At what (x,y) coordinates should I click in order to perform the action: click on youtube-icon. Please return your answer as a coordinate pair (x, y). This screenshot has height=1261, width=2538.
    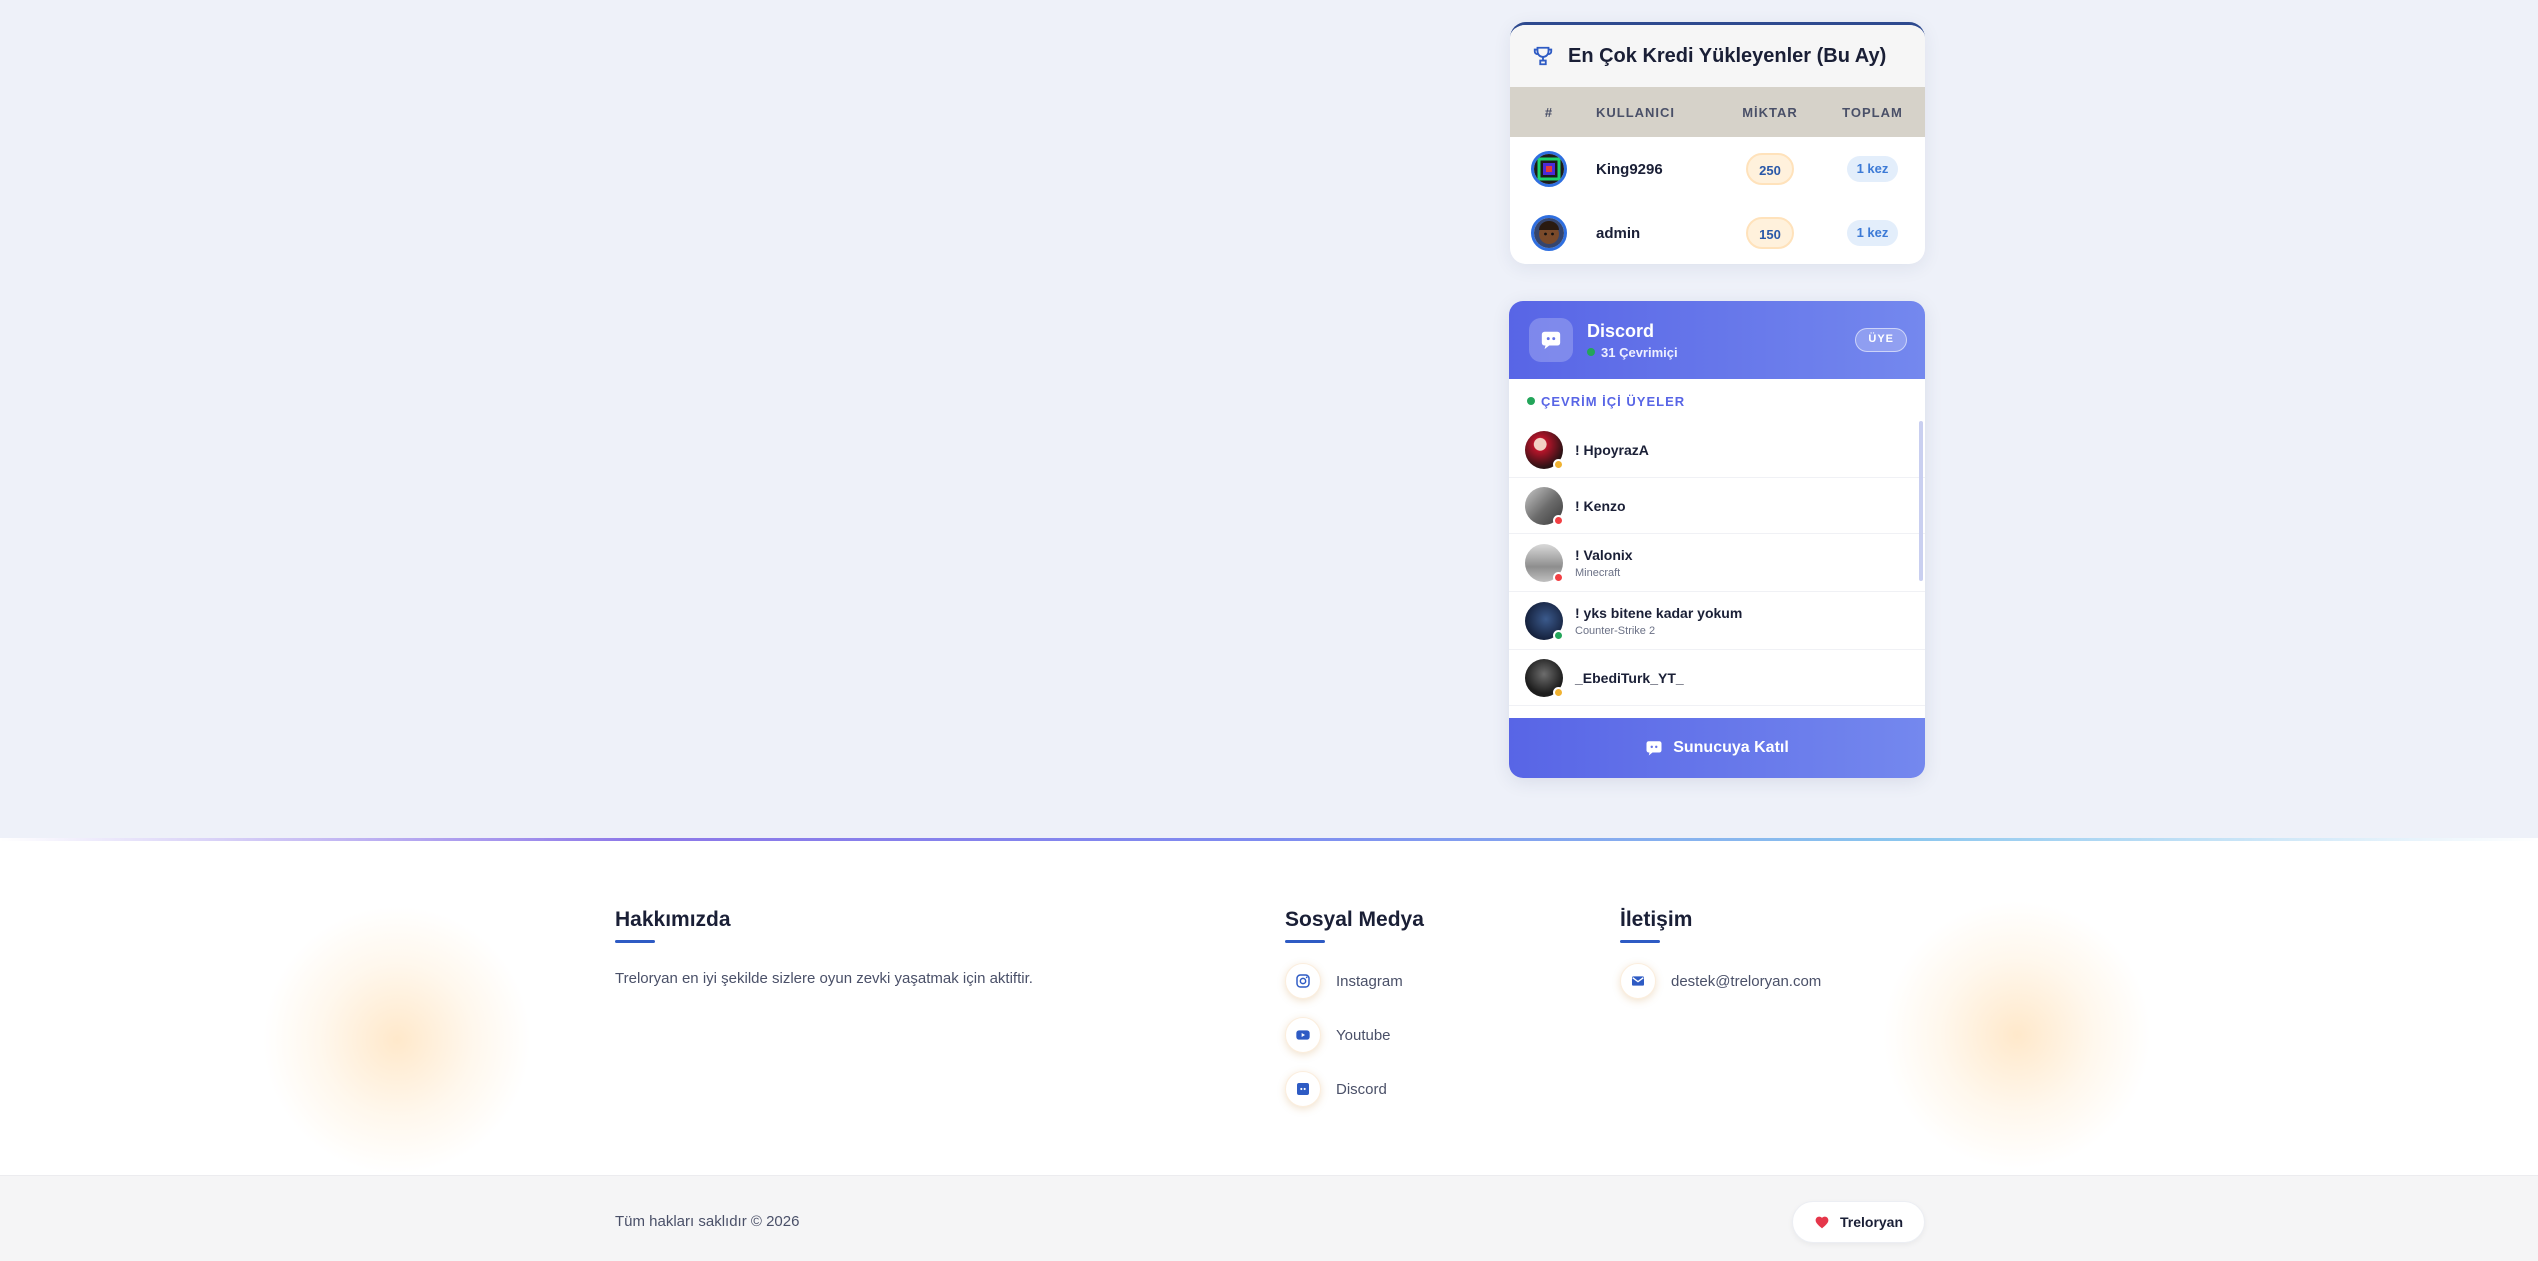
    Looking at the image, I should click on (1303, 1035).